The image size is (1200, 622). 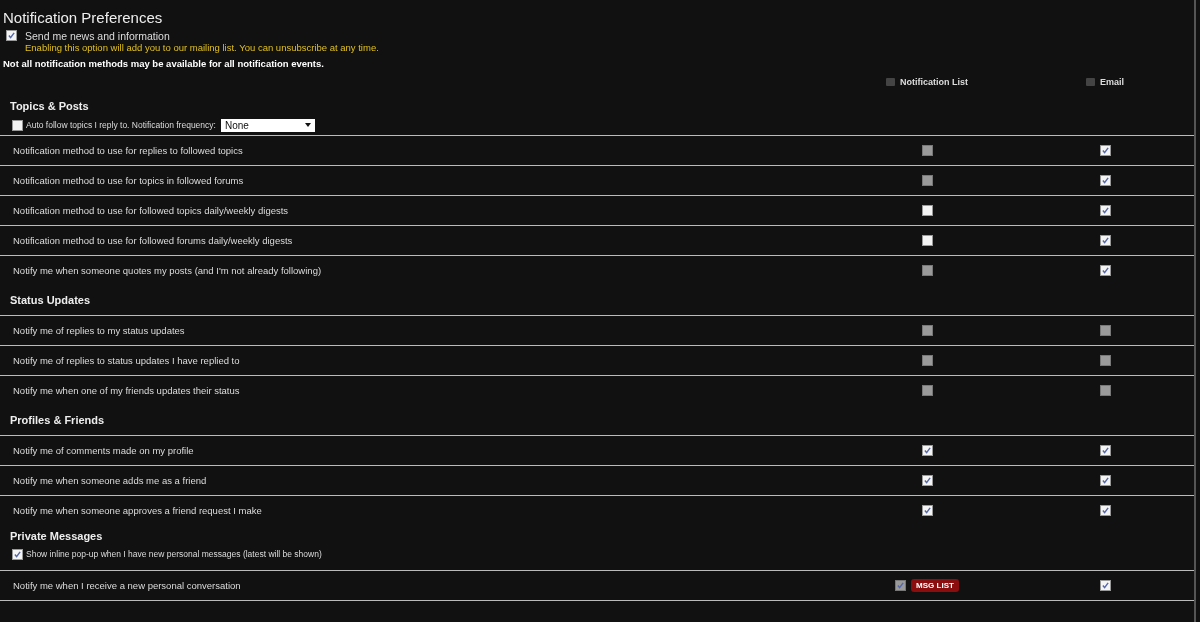 What do you see at coordinates (103, 450) in the screenshot?
I see `row-label: Notify me of comments made on my profile` at bounding box center [103, 450].